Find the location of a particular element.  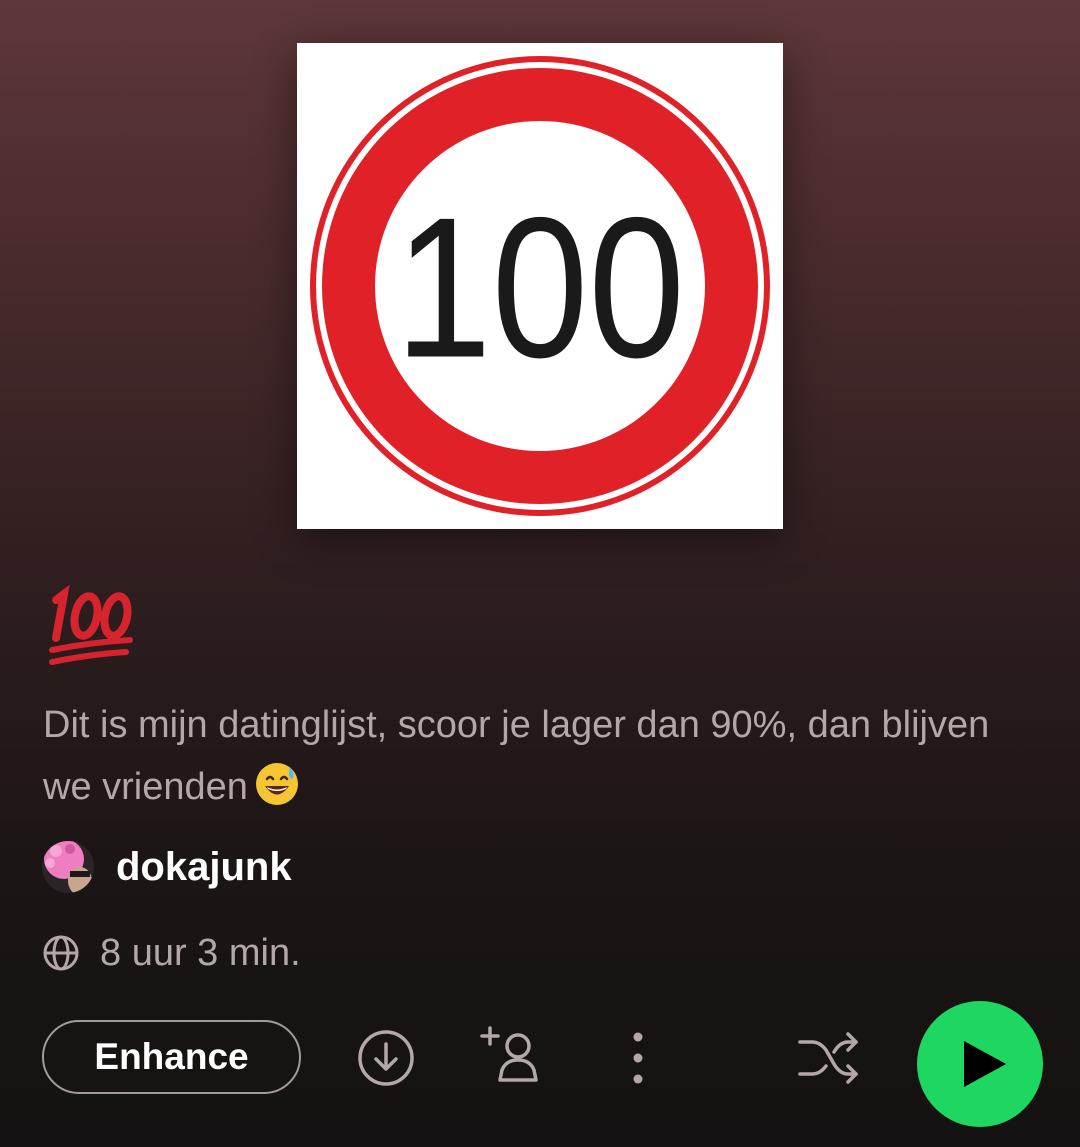

shuffle-icon is located at coordinates (828, 1058).